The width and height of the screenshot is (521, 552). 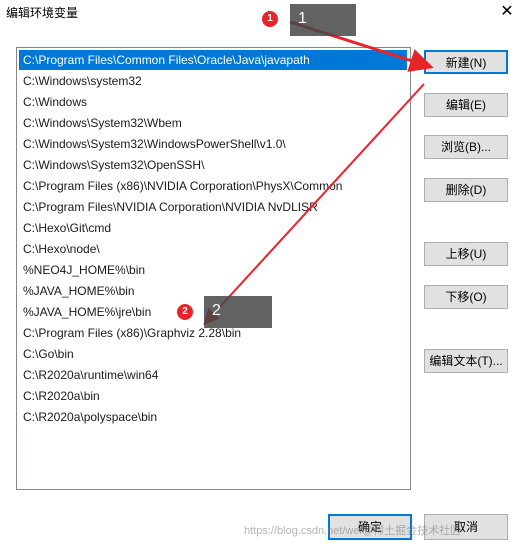 What do you see at coordinates (100, 123) in the screenshot?
I see `list-item: C:\Windows\System32\Wbem` at bounding box center [100, 123].